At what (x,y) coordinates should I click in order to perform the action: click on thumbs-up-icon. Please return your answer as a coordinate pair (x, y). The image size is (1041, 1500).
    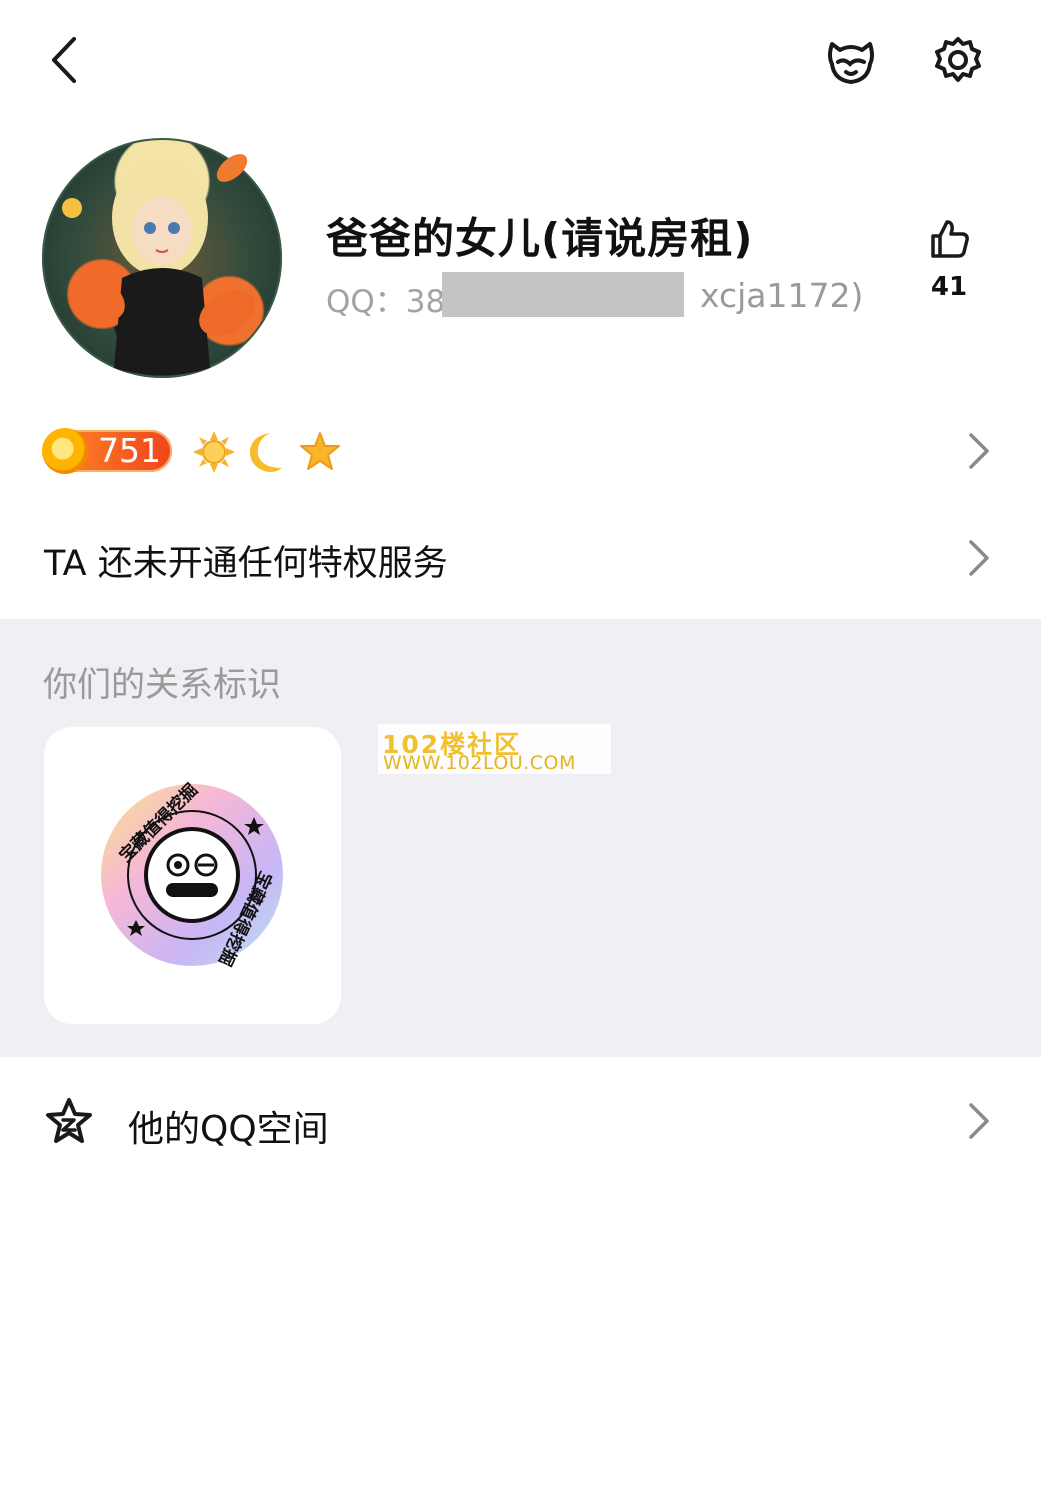
    Looking at the image, I should click on (950, 239).